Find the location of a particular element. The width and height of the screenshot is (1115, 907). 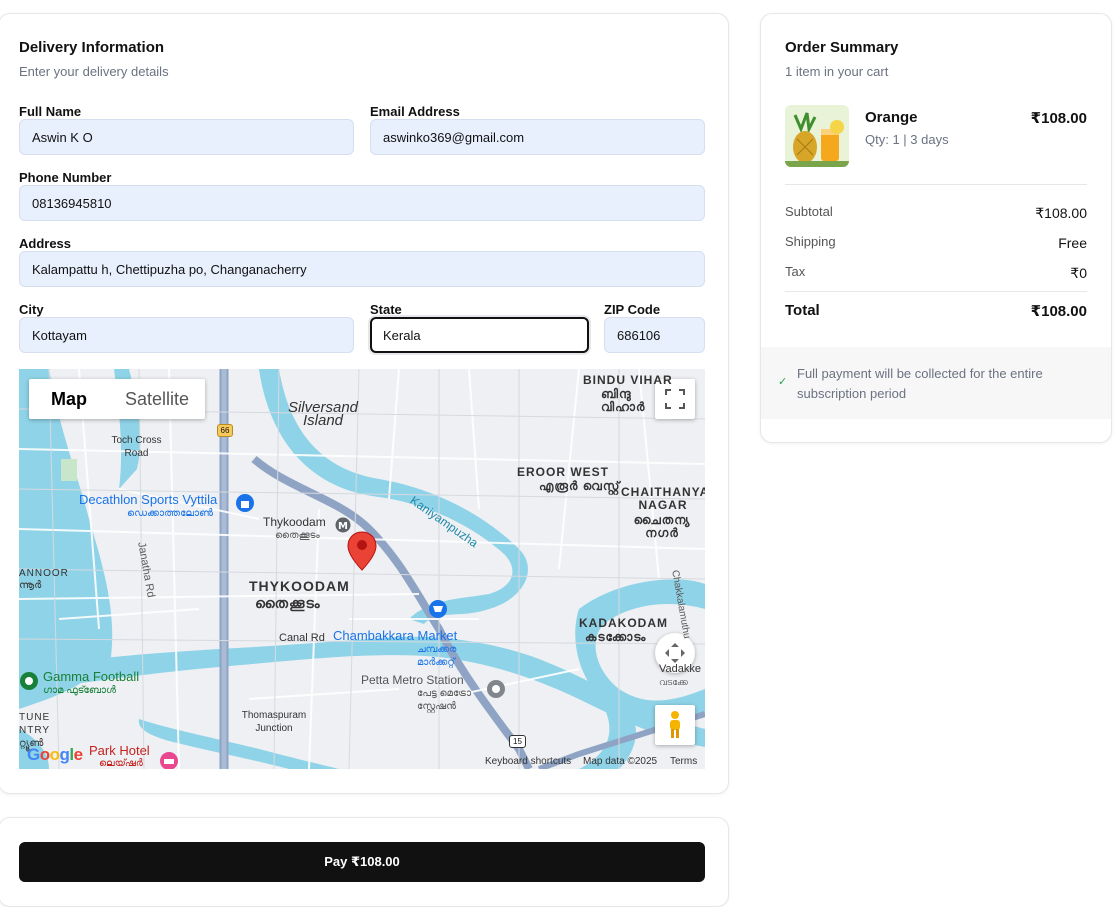

map-label-park-hotel: Park Hotel is located at coordinates (119, 750).